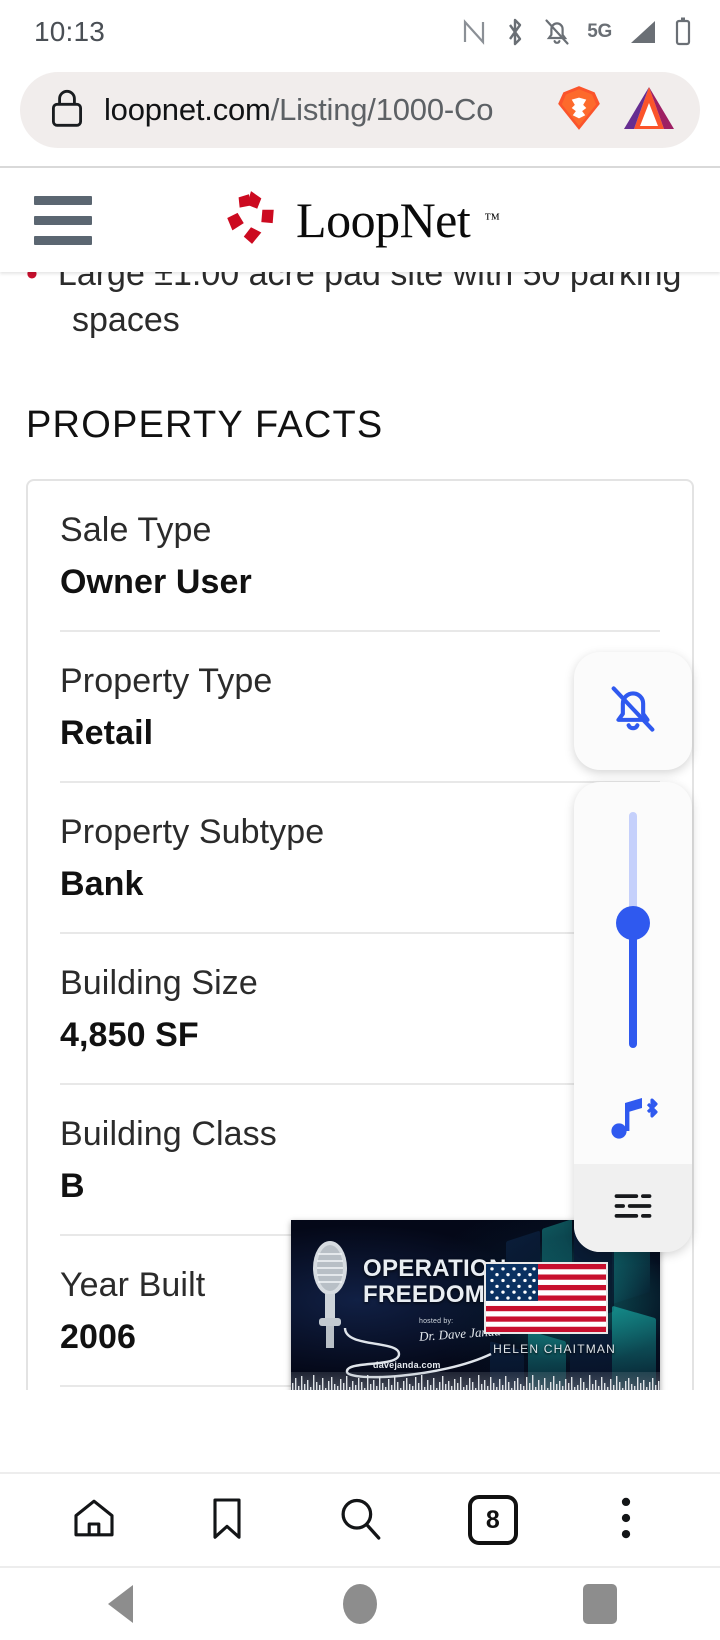 The height and width of the screenshot is (1640, 720). I want to click on tab-switcher-button: 8, so click(493, 1520).